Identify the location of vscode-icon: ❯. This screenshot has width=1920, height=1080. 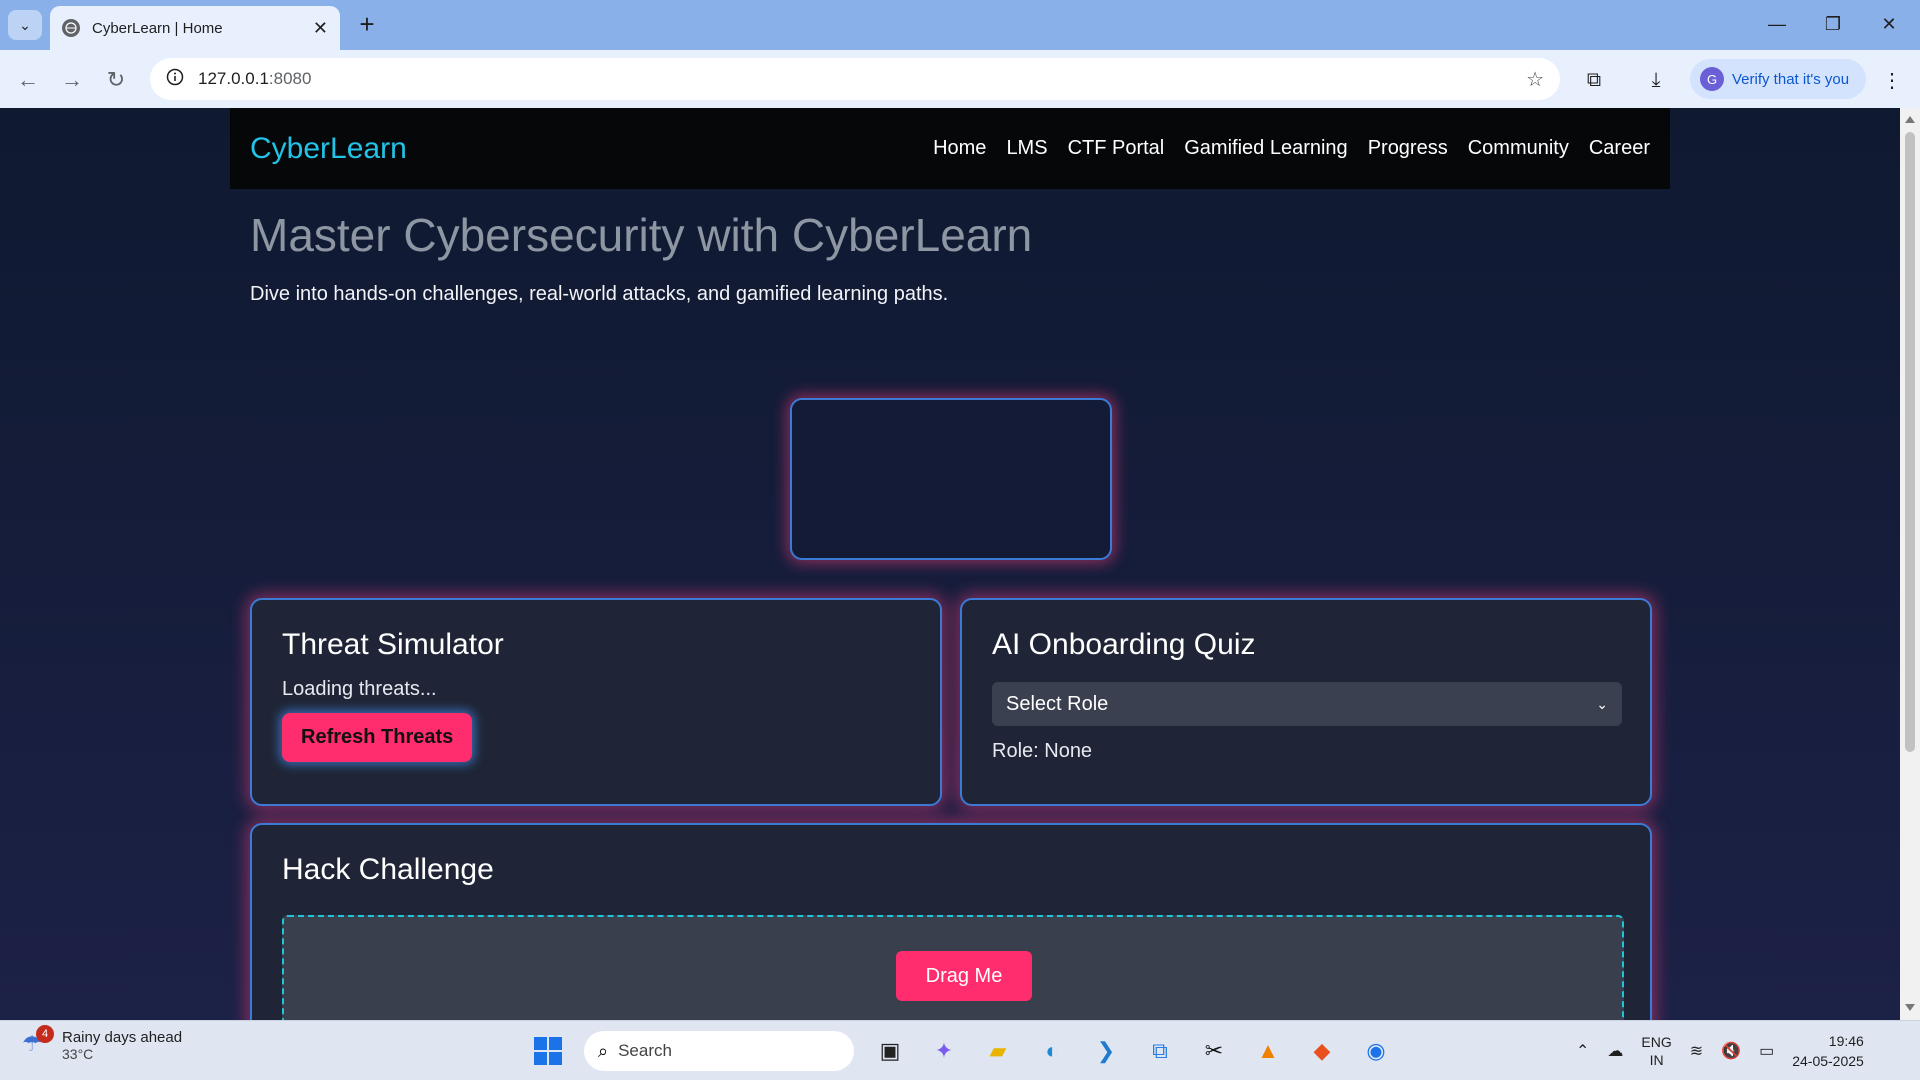
(1106, 1051).